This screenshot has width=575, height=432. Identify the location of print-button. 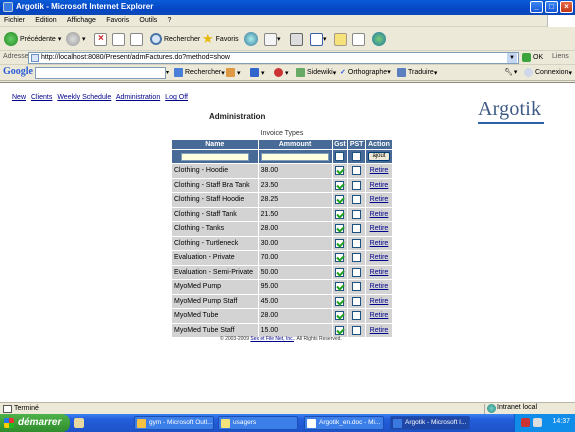
(296, 39).